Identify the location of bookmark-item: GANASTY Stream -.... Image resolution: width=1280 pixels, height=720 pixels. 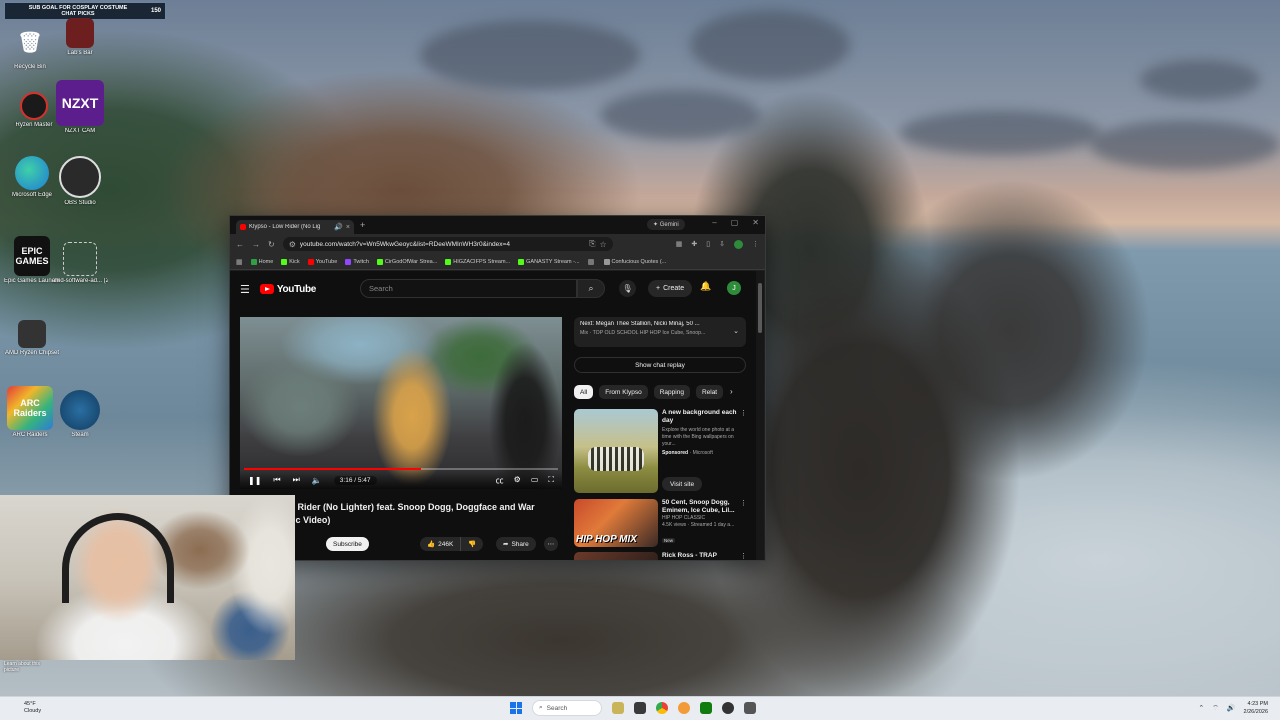
(549, 261).